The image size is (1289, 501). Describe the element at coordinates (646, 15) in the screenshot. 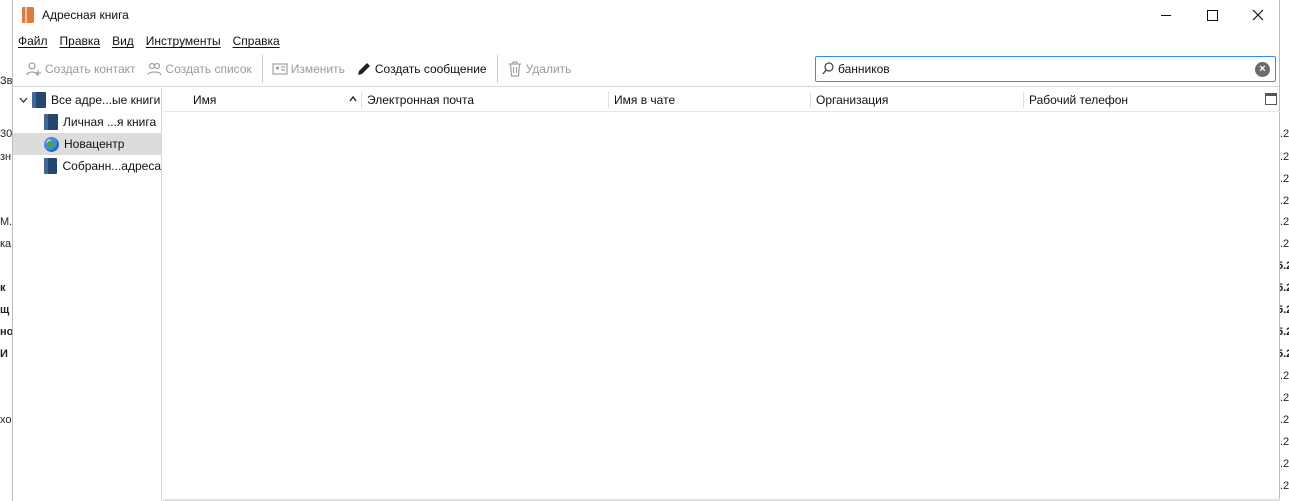

I see `title-bar: Адресная книга` at that location.